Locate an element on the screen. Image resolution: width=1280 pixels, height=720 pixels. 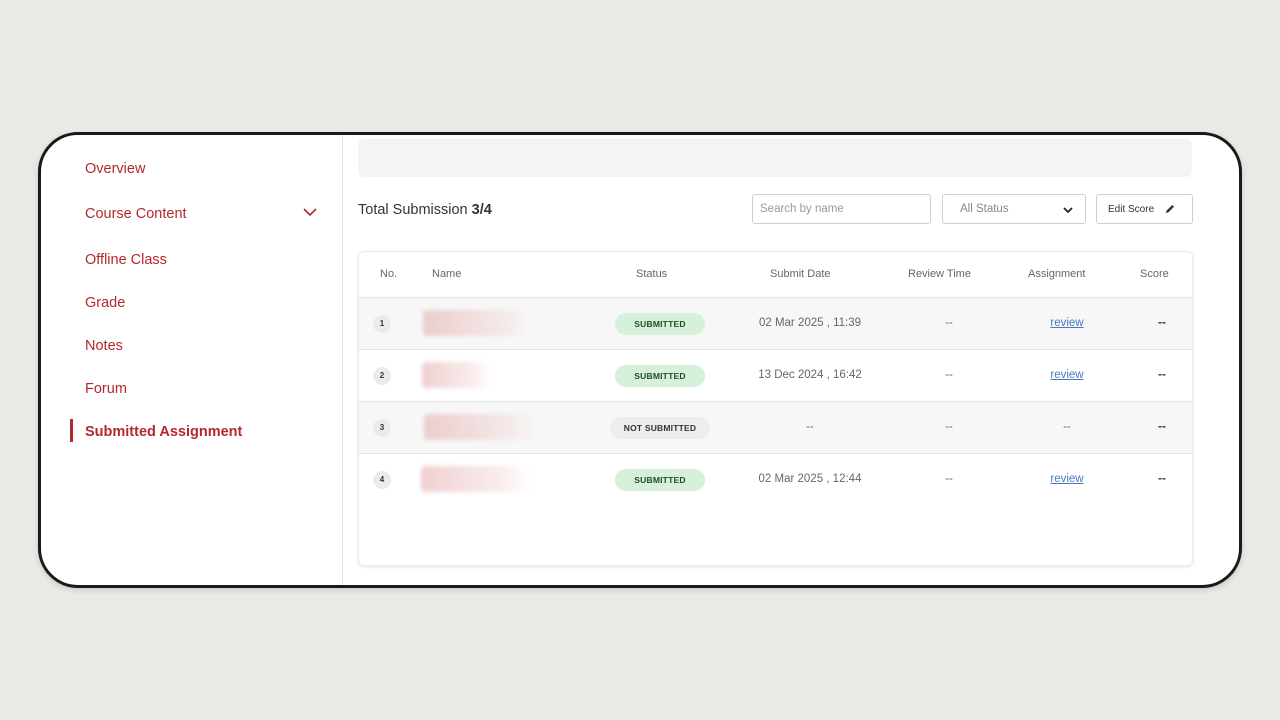
submit-date: 13 Dec 2024 , 16:42 is located at coordinates (810, 375).